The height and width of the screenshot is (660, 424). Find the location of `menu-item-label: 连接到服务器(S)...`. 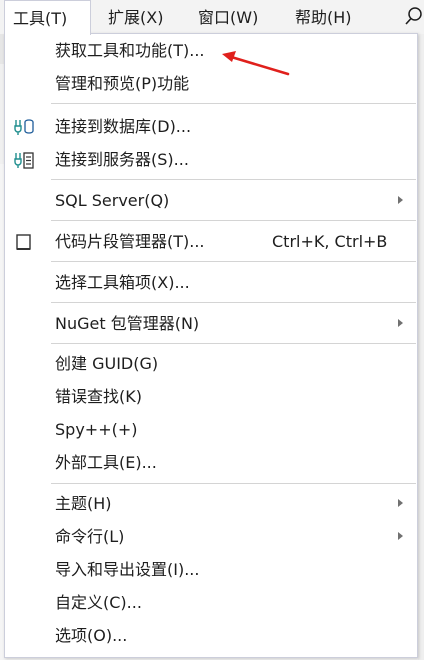

menu-item-label: 连接到服务器(S)... is located at coordinates (122, 159).